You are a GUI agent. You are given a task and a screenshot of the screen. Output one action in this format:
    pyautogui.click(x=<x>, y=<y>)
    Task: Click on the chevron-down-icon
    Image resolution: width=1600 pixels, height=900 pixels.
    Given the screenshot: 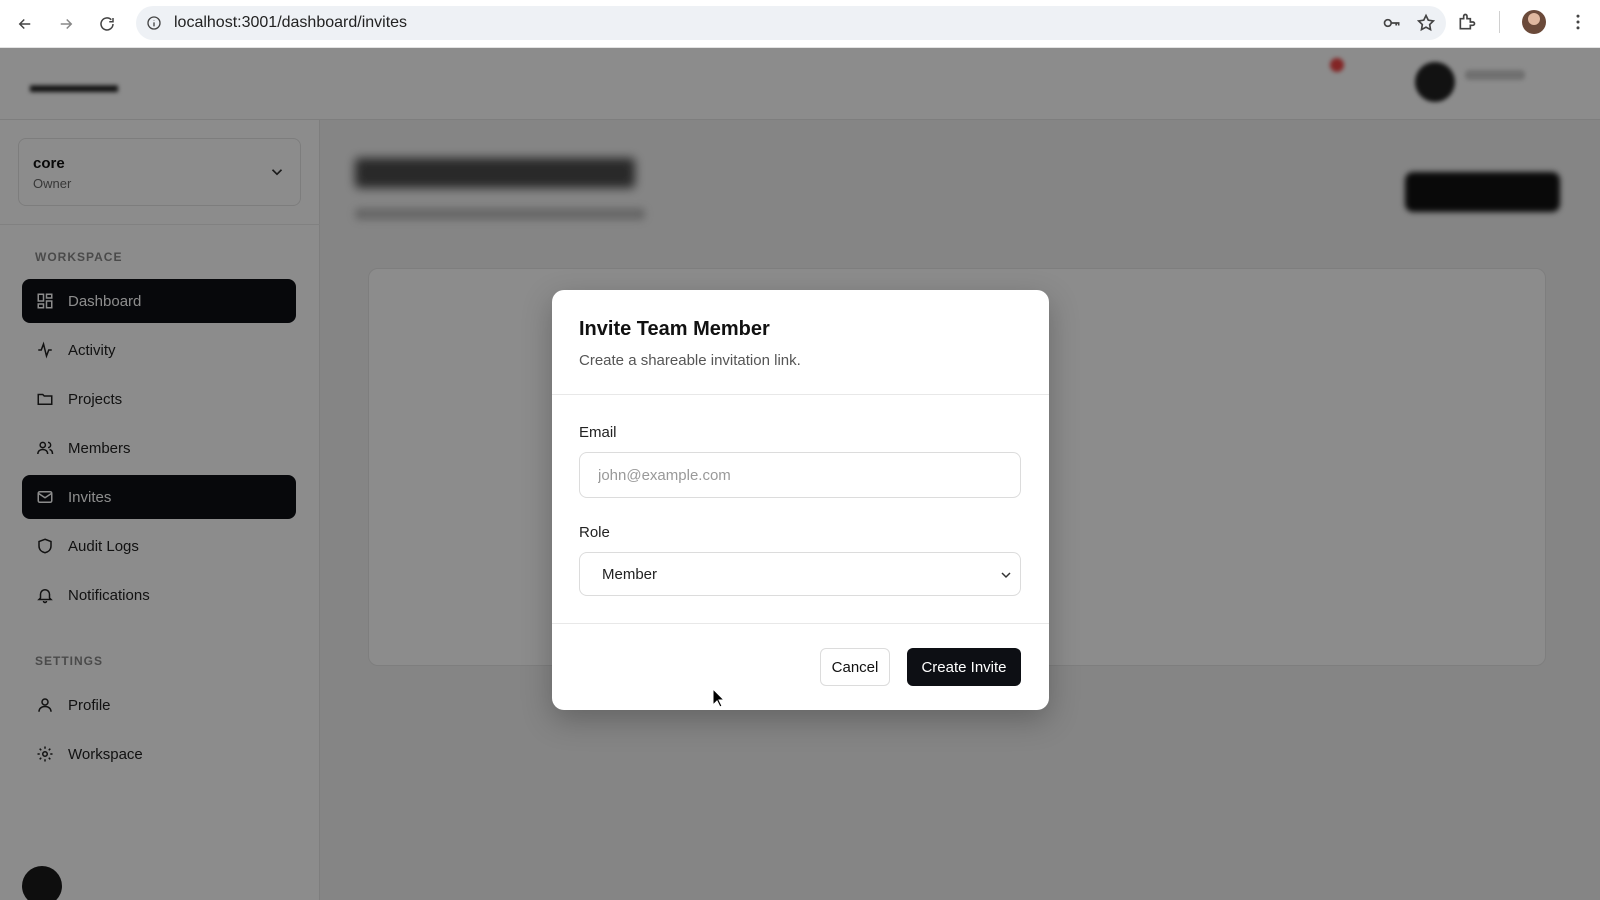 What is the action you would take?
    pyautogui.click(x=1006, y=575)
    